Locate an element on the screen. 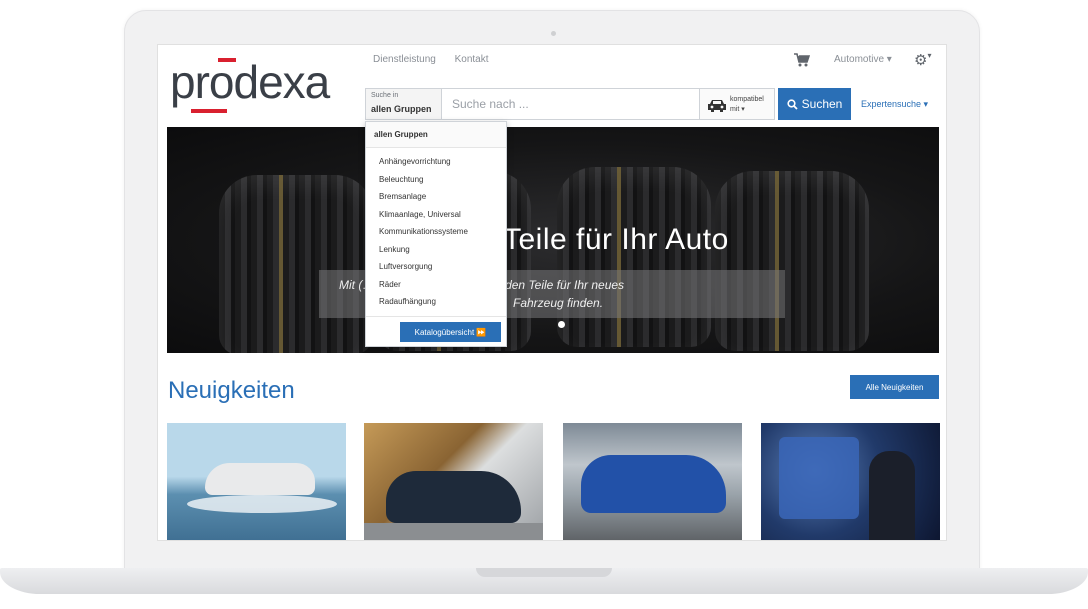  person-silhouette is located at coordinates (892, 495).